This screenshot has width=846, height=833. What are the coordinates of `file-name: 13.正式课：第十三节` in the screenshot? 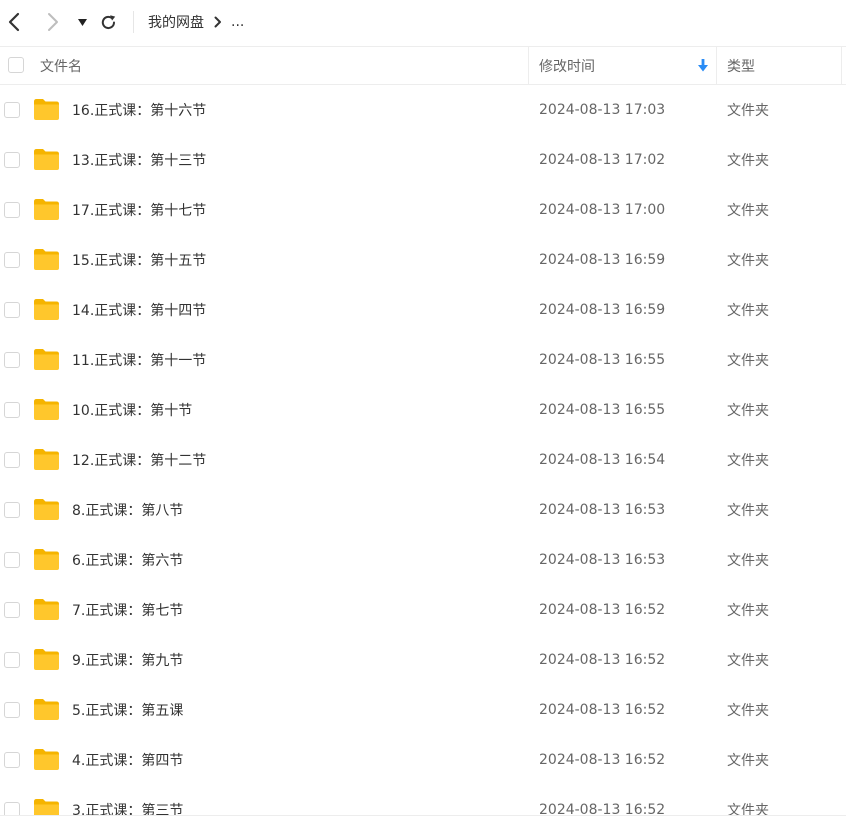 It's located at (139, 160).